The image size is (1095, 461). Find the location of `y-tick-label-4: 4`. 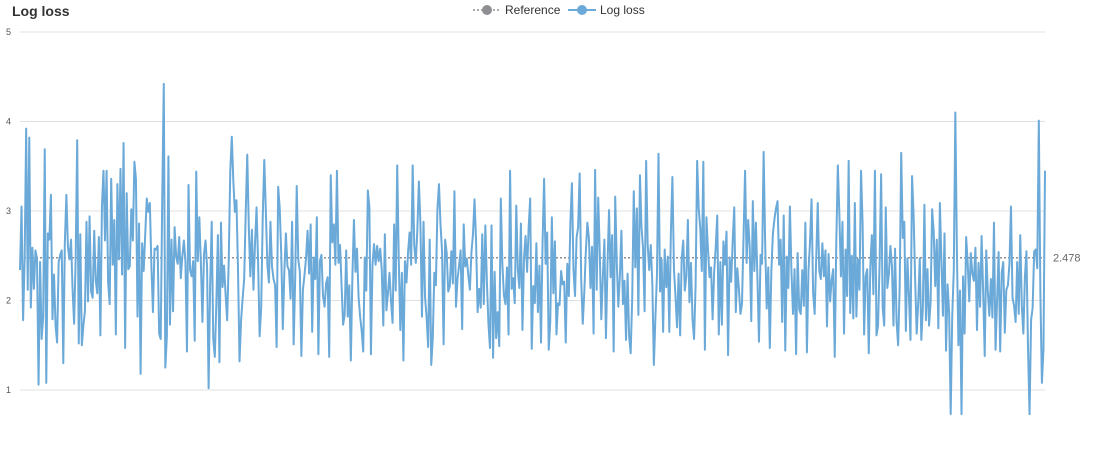

y-tick-label-4: 4 is located at coordinates (8, 122).